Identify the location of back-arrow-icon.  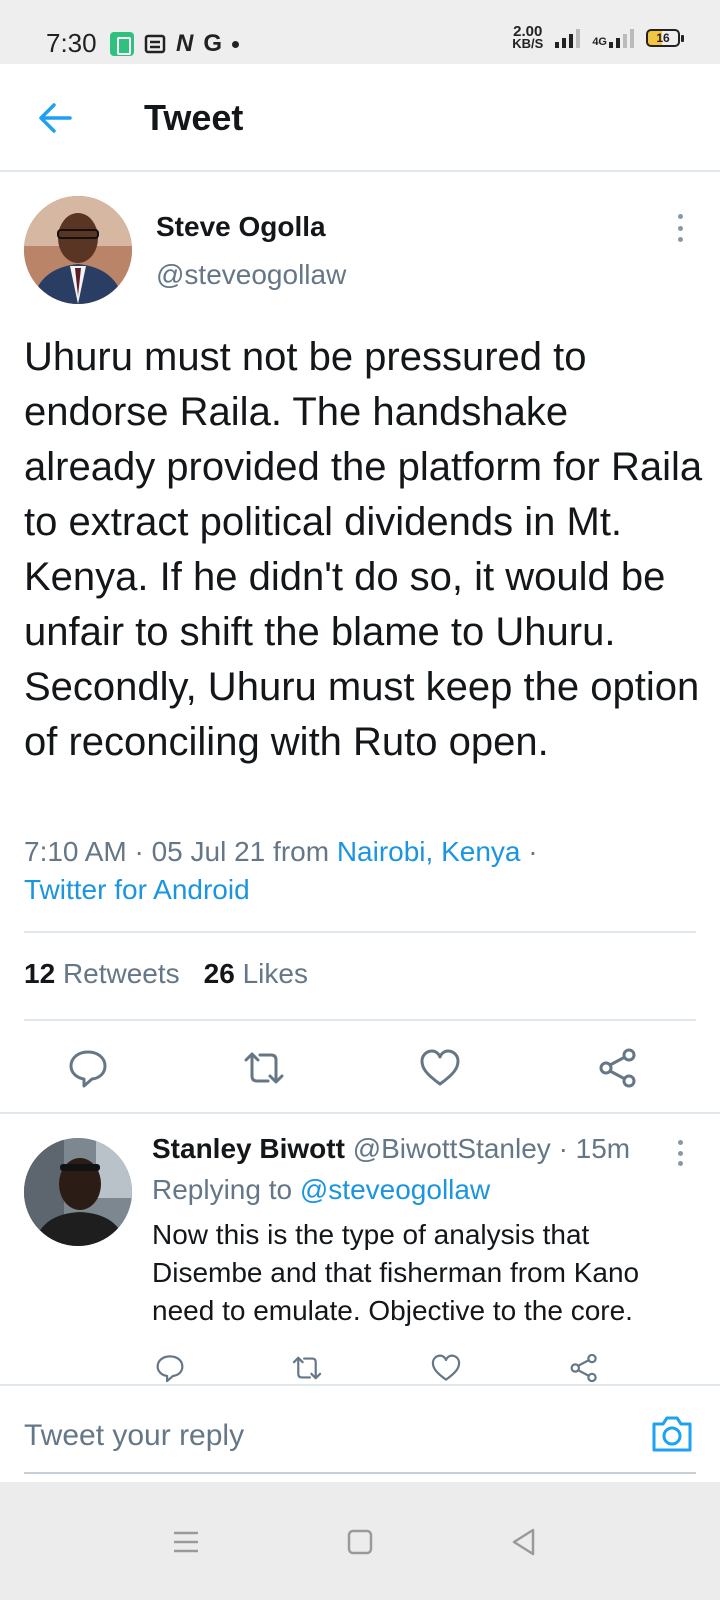
(55, 118).